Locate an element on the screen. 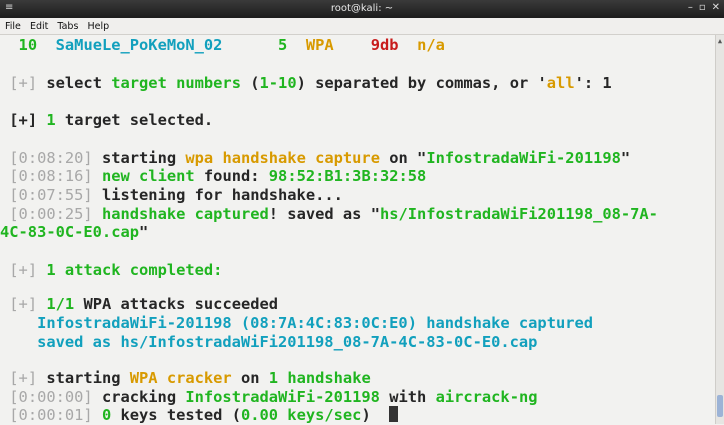 This screenshot has height=425, width=724. cracker-start-line: [+] starting WPA cracker on 1 handshake is located at coordinates (190, 378).